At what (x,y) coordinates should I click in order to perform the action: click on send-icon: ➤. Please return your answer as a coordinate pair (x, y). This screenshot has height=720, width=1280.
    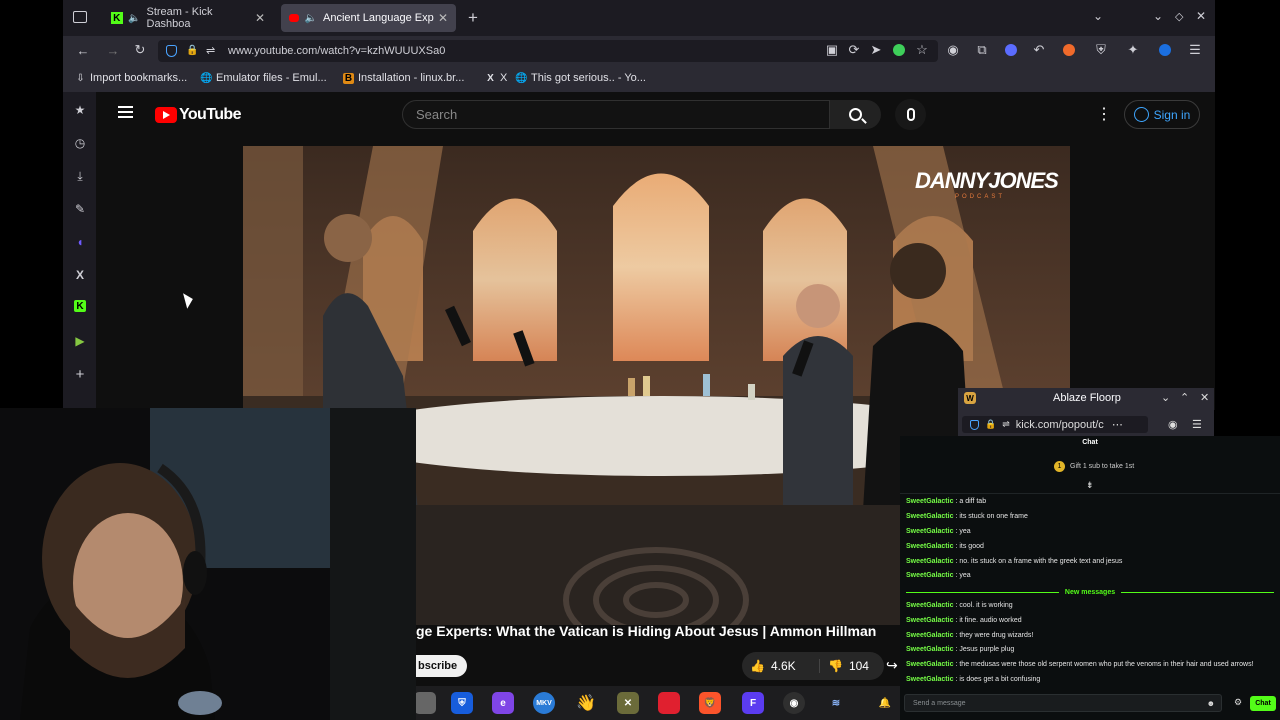
    Looking at the image, I should click on (876, 50).